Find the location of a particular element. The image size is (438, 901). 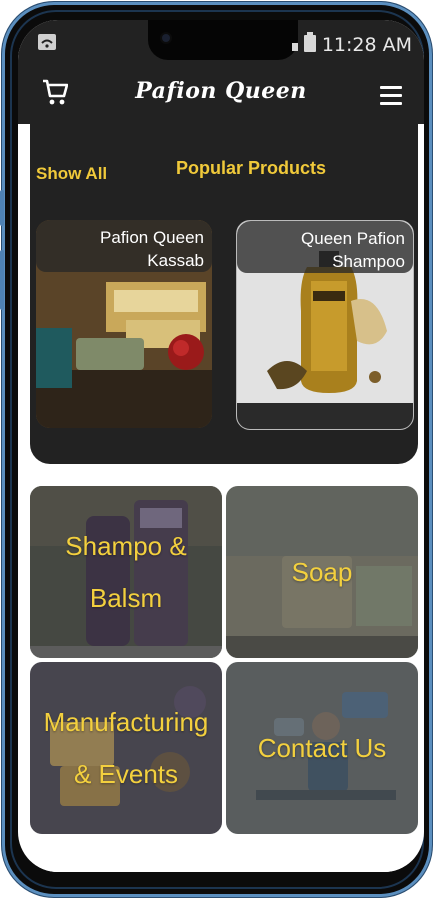

product-name-line2: Kassab is located at coordinates (175, 260).